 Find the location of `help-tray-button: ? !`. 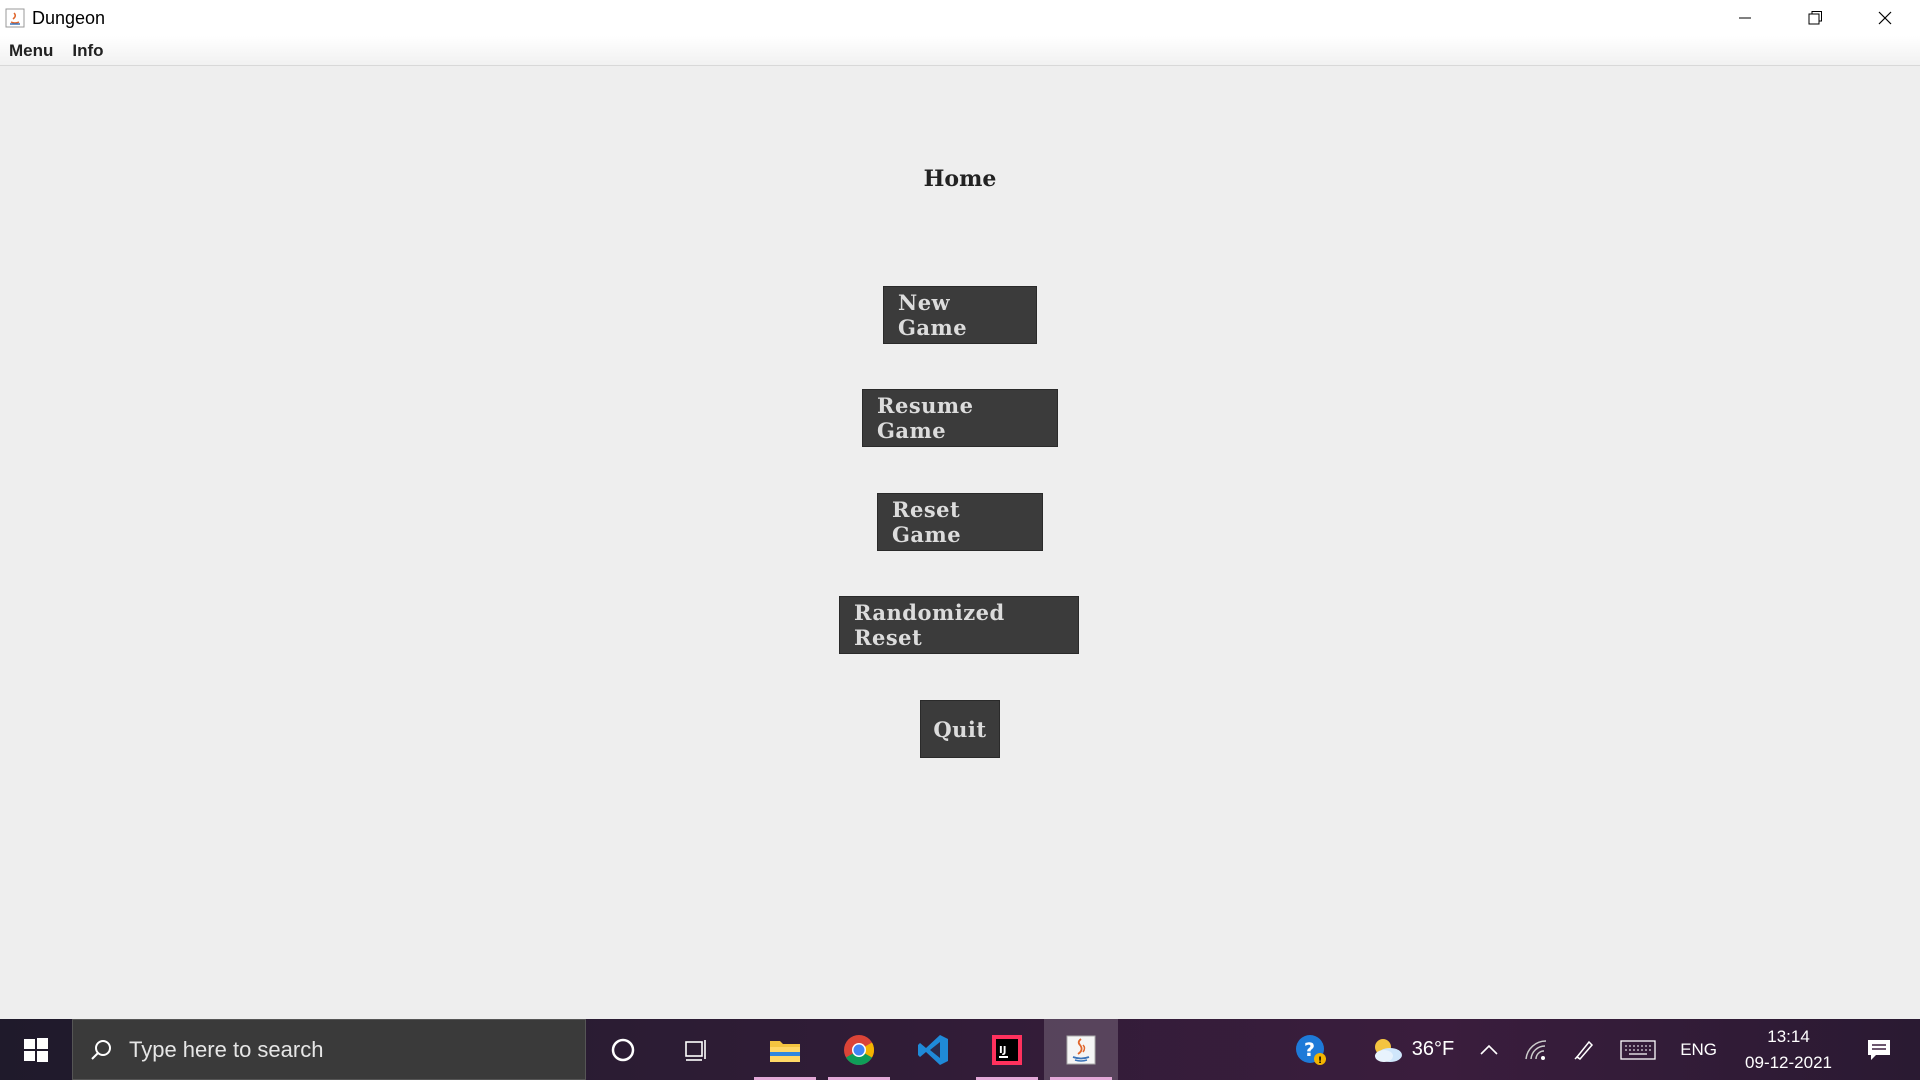

help-tray-button: ? ! is located at coordinates (1320, 1049).